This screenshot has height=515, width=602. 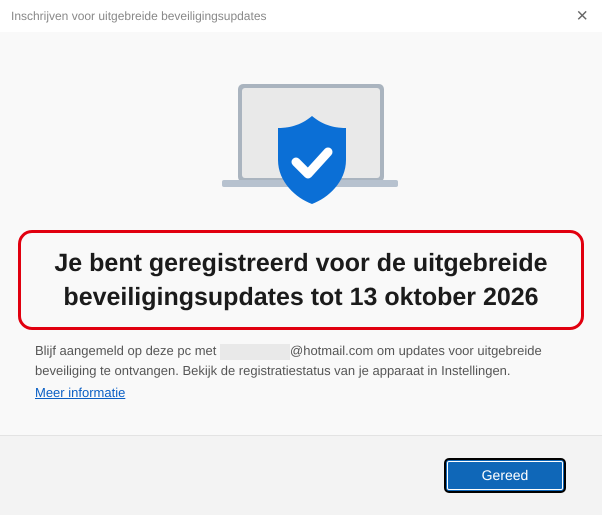 What do you see at coordinates (80, 392) in the screenshot?
I see `more-info-link: Meer informatie` at bounding box center [80, 392].